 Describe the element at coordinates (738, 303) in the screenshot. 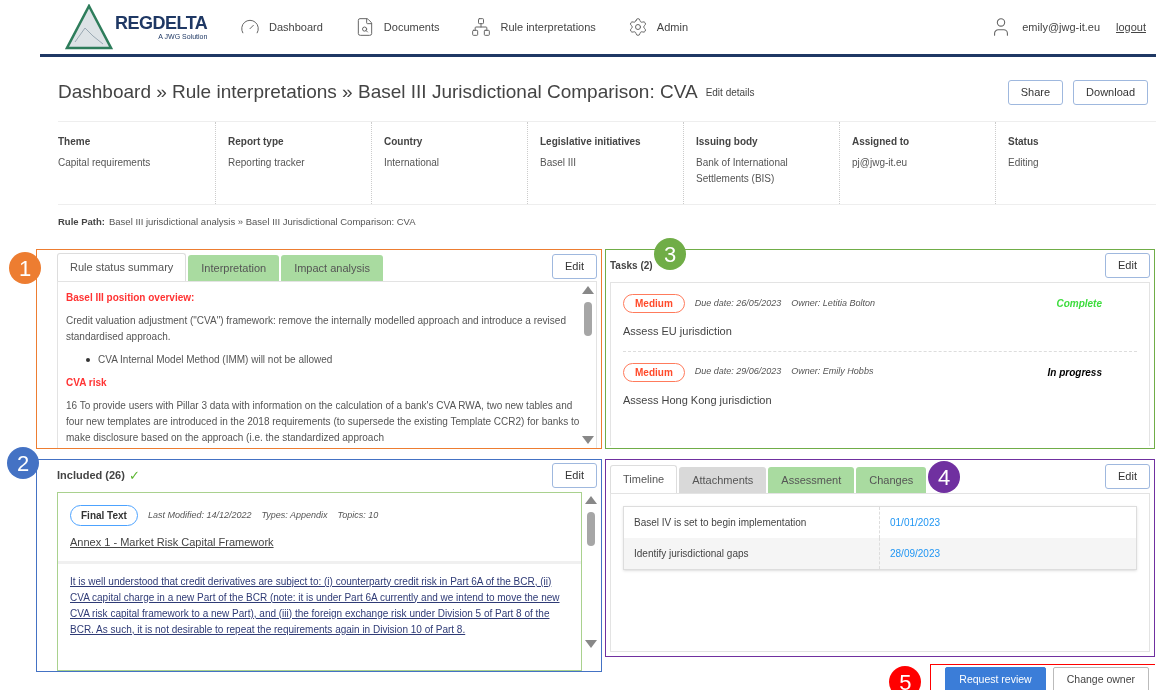

I see `due-date: Due date: 26/05/2023` at that location.